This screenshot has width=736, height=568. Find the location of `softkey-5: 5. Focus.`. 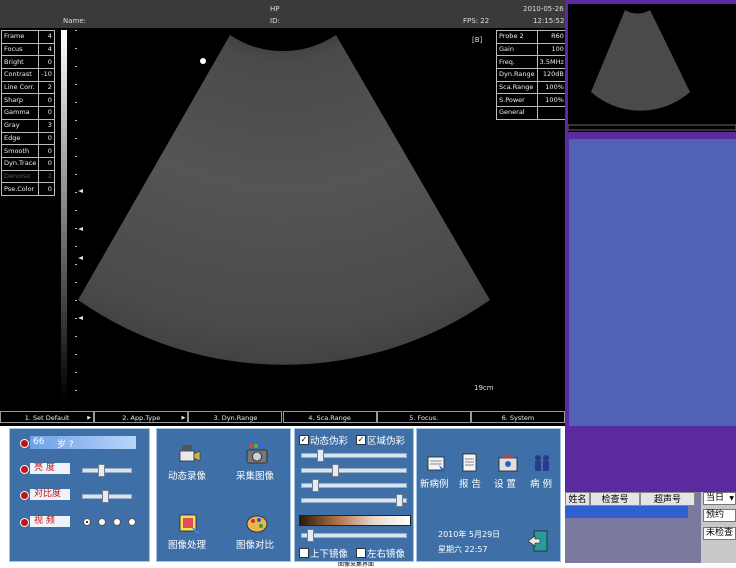

softkey-5: 5. Focus. is located at coordinates (423, 417).